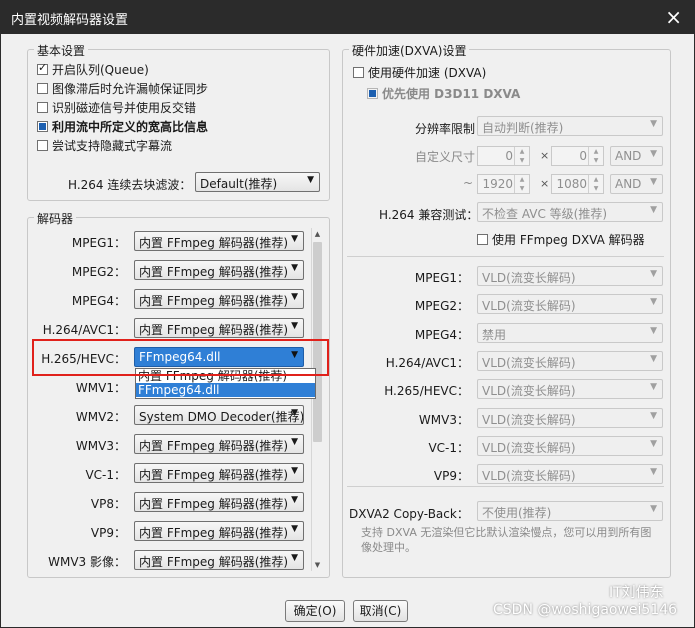 The height and width of the screenshot is (628, 695). What do you see at coordinates (116, 107) in the screenshot?
I see `basic-option-checkbox: 识别磁迹信号并使用反交错` at bounding box center [116, 107].